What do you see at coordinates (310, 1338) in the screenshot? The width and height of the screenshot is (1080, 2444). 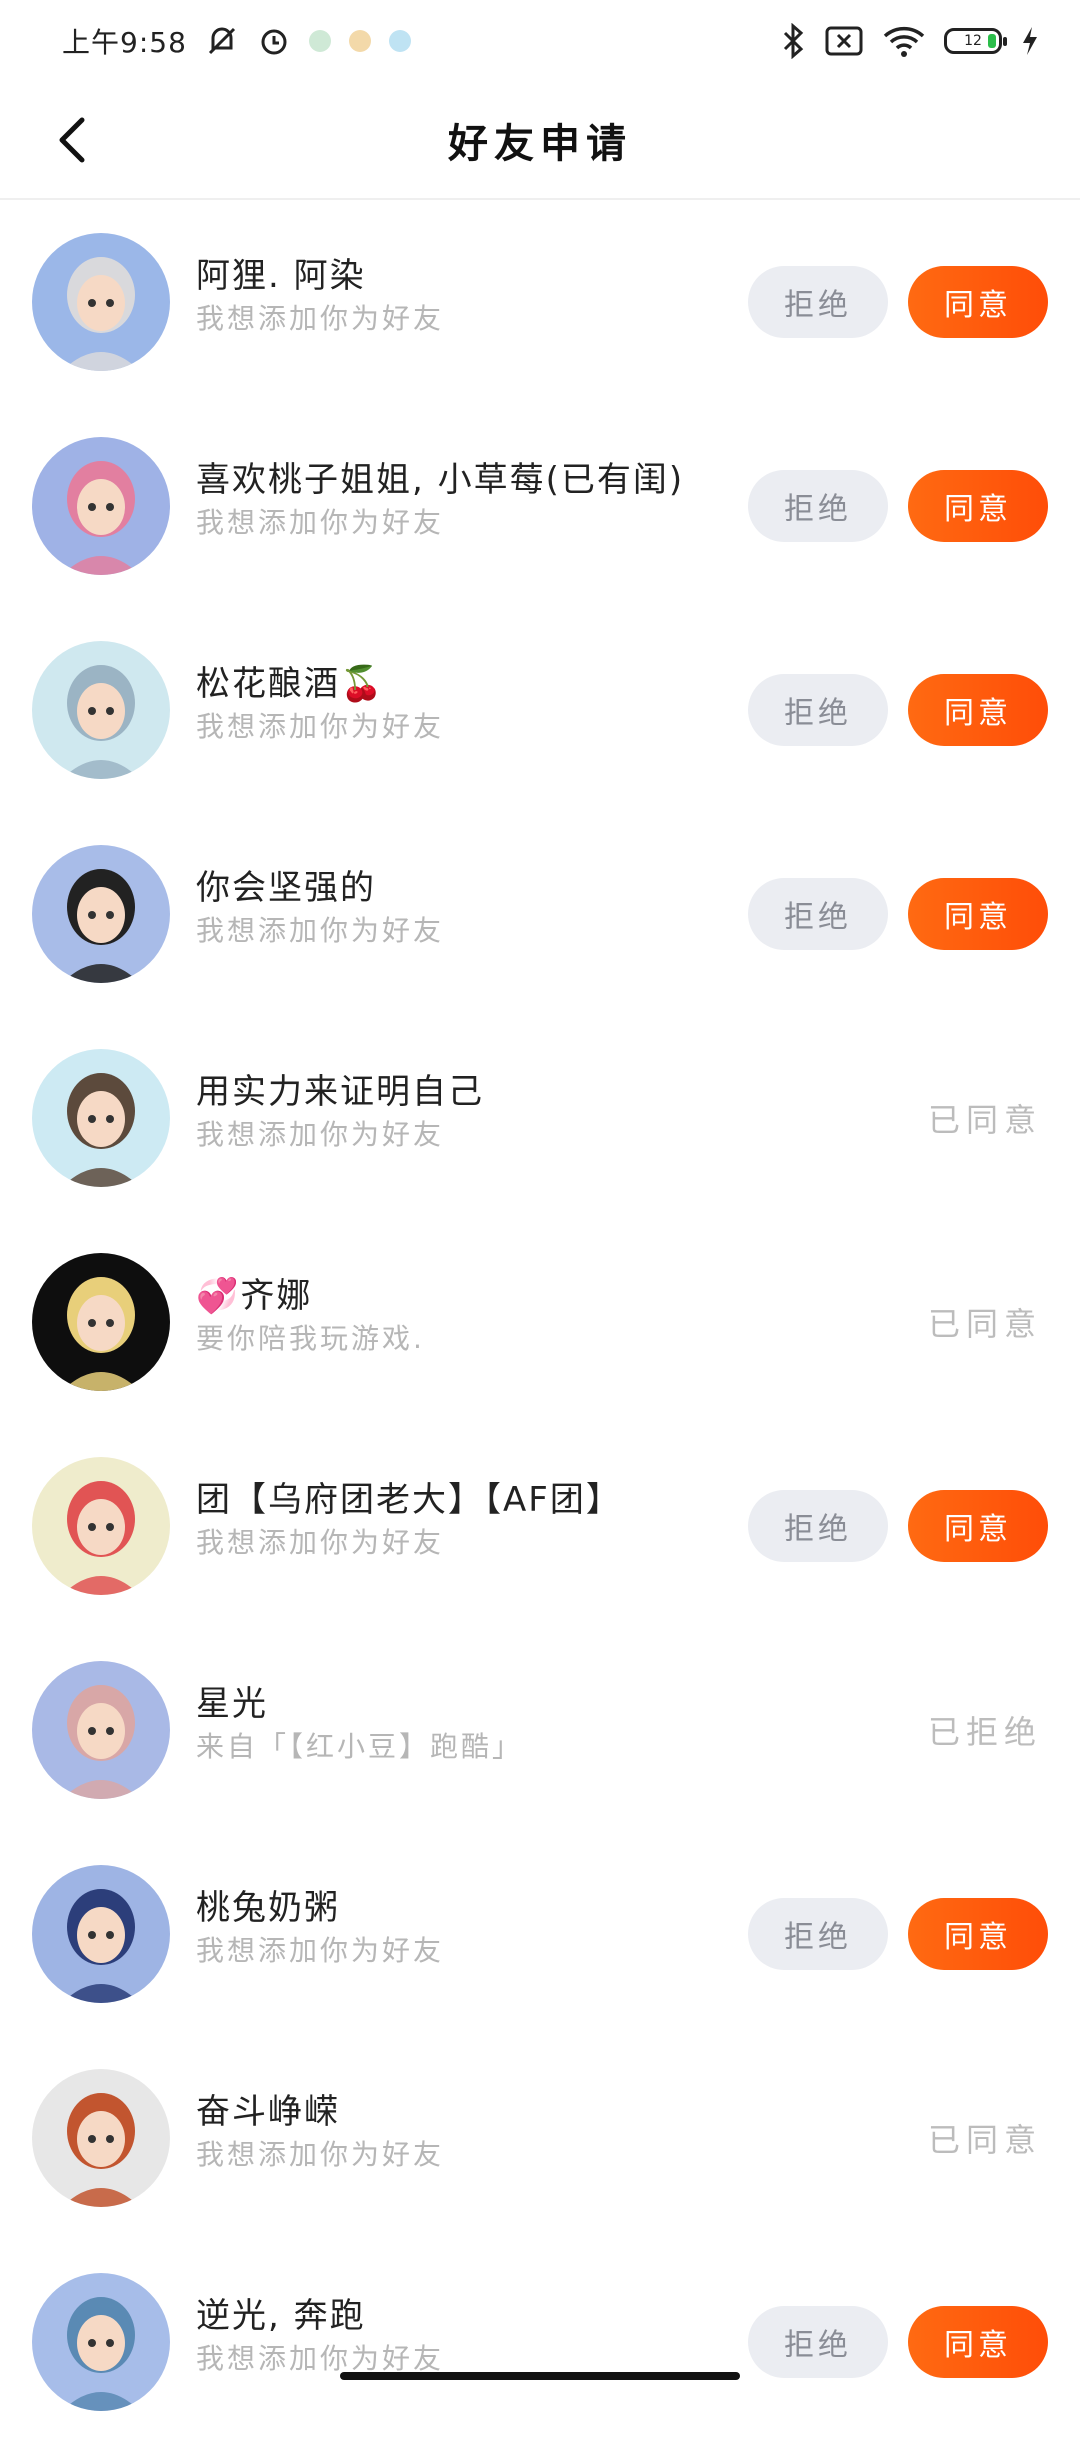 I see `request-message: 要你陪我玩游戏.` at bounding box center [310, 1338].